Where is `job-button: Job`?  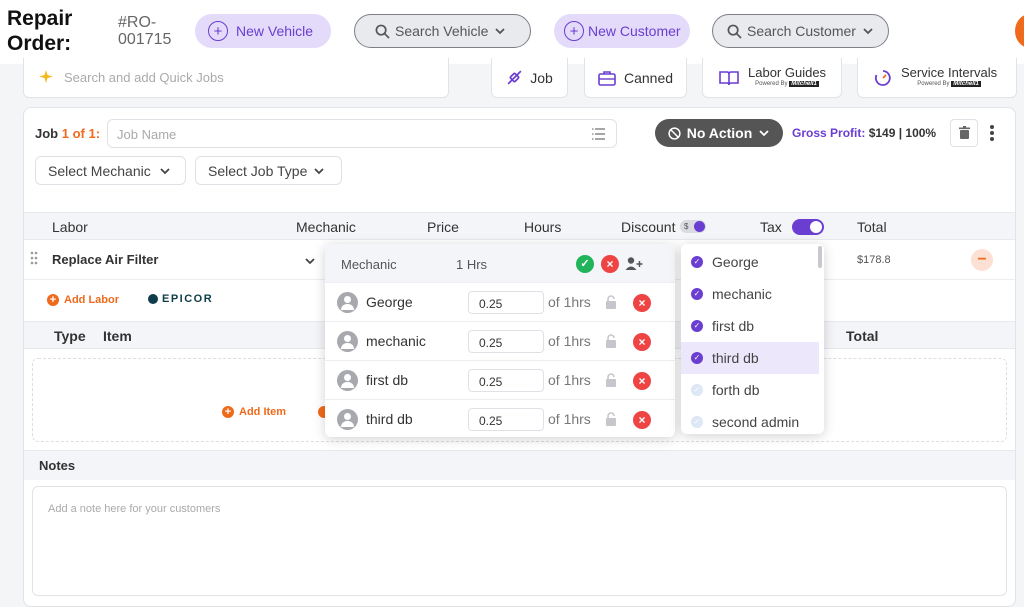 job-button: Job is located at coordinates (529, 78).